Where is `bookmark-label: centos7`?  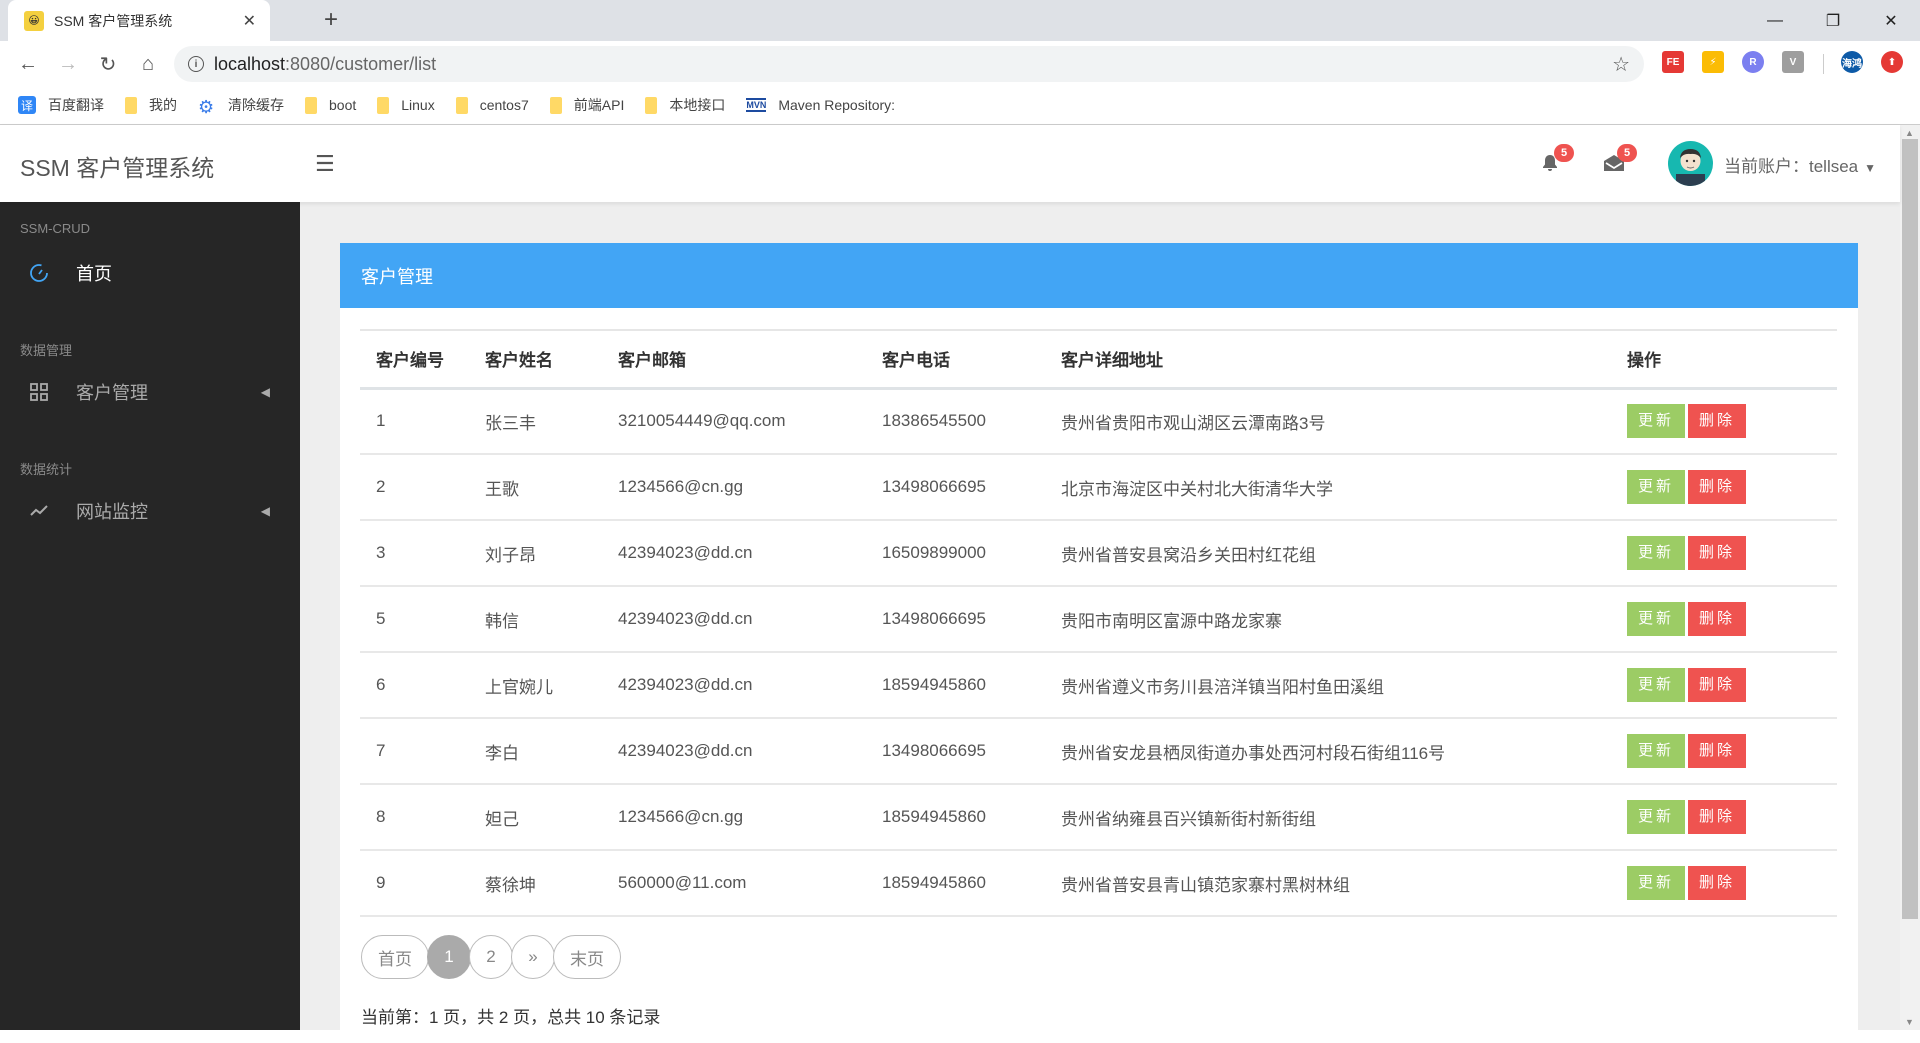
bookmark-label: centos7 is located at coordinates (504, 105).